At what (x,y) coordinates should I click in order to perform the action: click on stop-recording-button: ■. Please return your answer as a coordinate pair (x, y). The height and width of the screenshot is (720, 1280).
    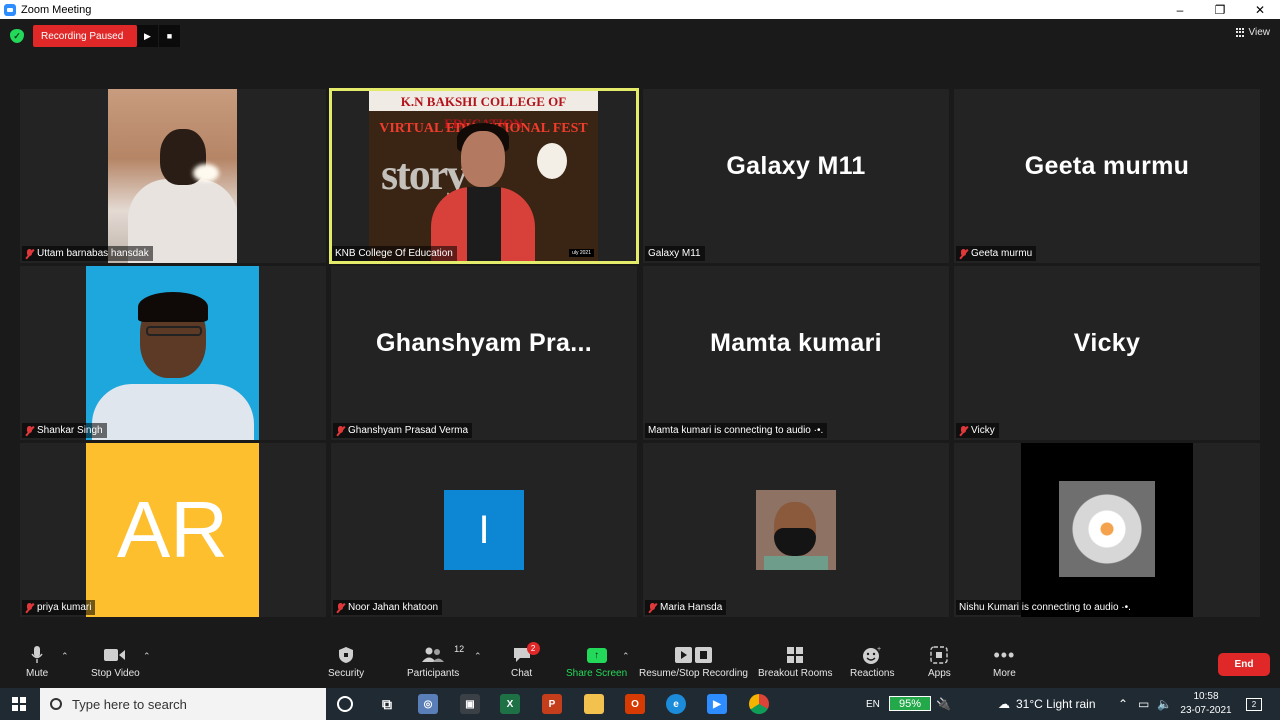
    Looking at the image, I should click on (169, 36).